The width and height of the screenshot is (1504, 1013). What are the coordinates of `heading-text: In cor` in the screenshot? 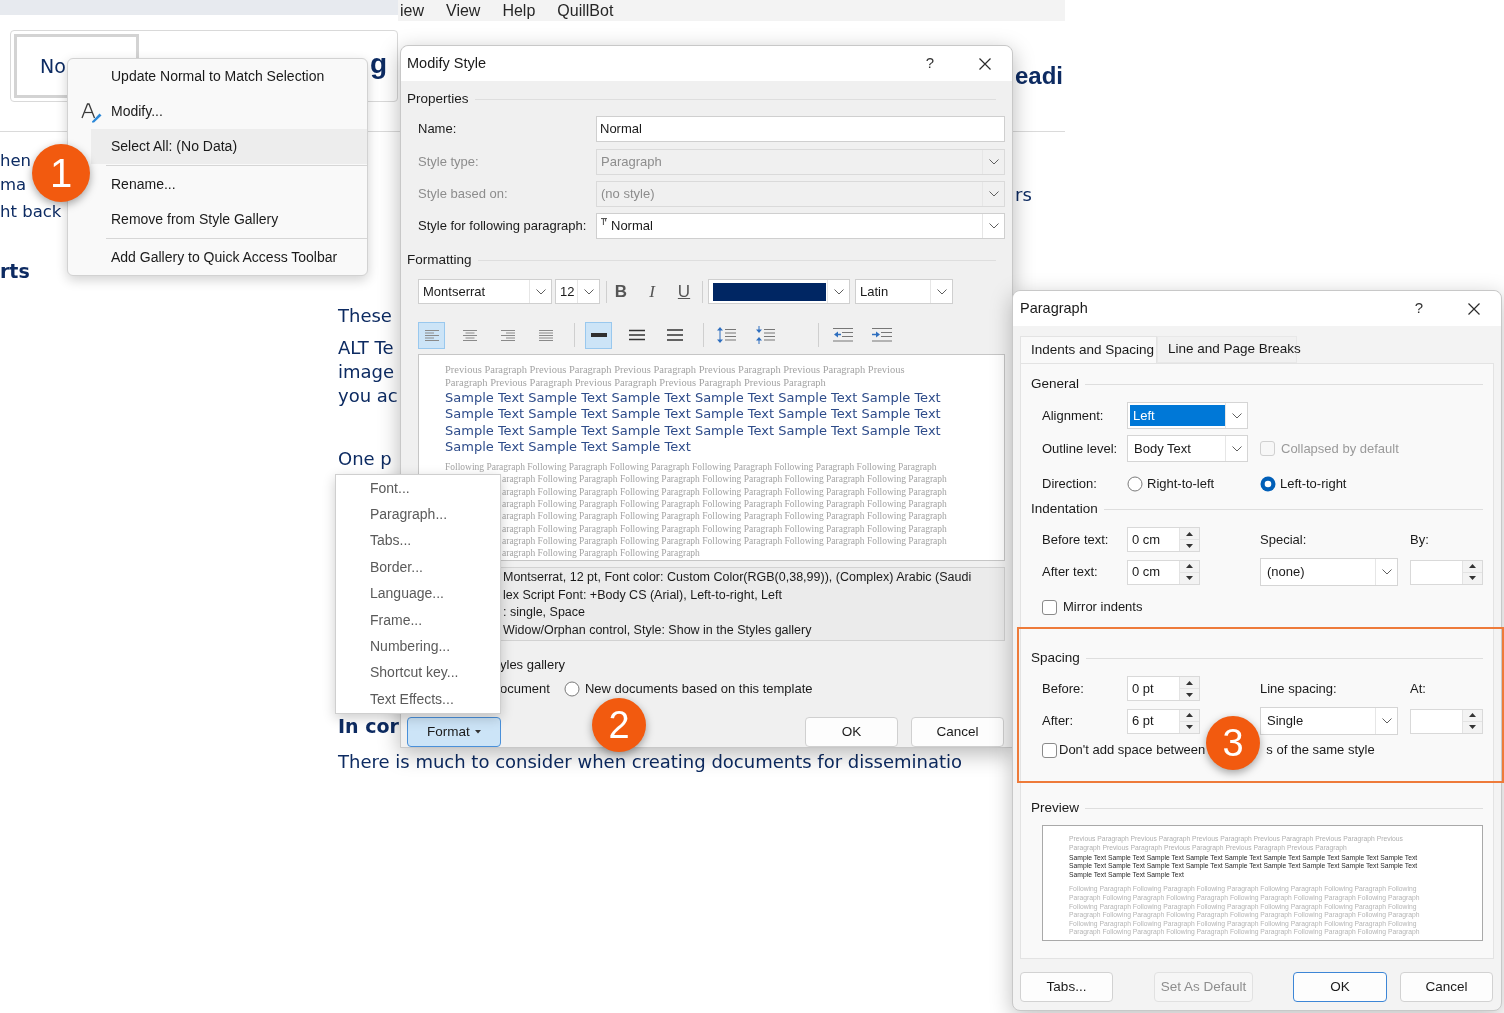 It's located at (368, 726).